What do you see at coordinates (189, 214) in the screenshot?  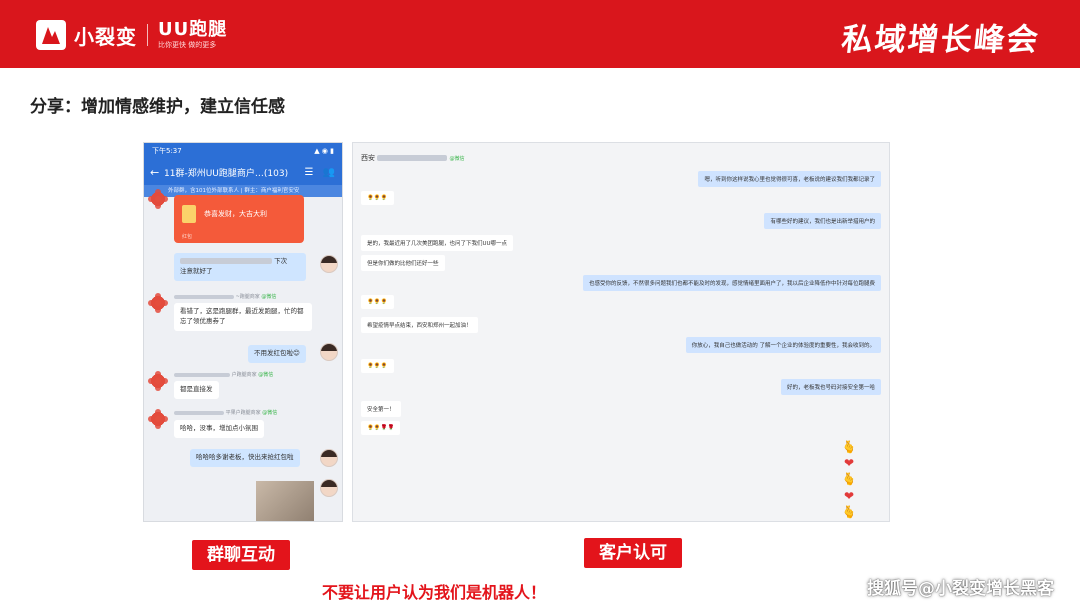 I see `red-packet-icon` at bounding box center [189, 214].